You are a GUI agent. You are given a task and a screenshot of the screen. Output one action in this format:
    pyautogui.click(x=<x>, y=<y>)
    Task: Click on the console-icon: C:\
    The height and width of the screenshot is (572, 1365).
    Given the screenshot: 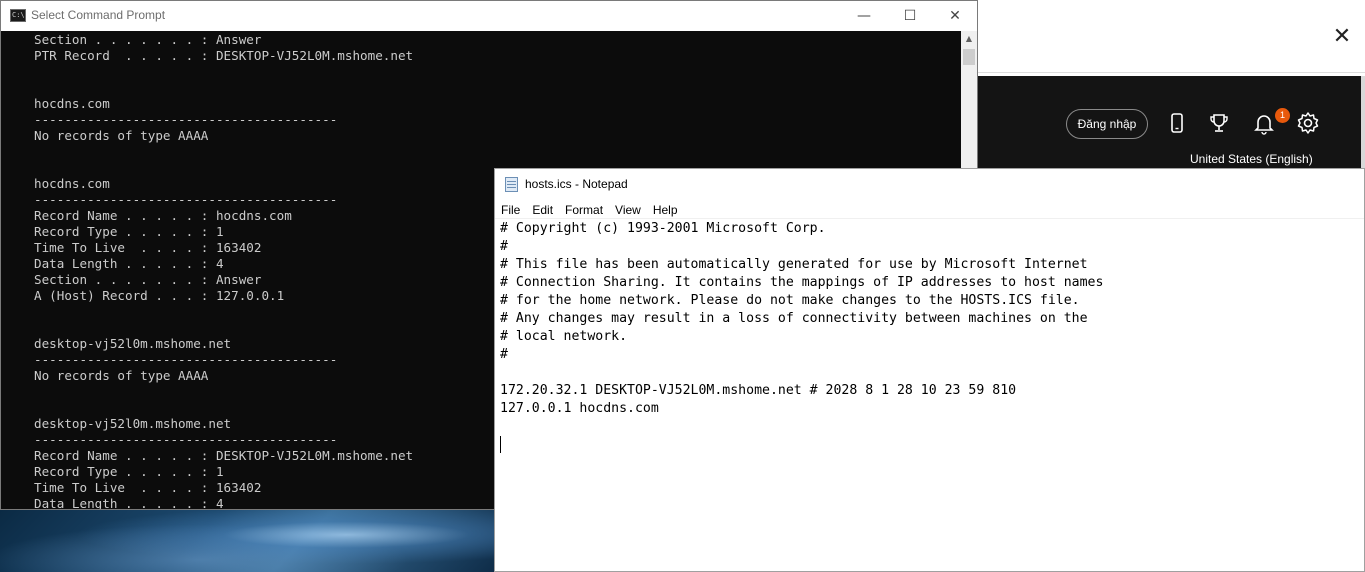 What is the action you would take?
    pyautogui.click(x=18, y=15)
    